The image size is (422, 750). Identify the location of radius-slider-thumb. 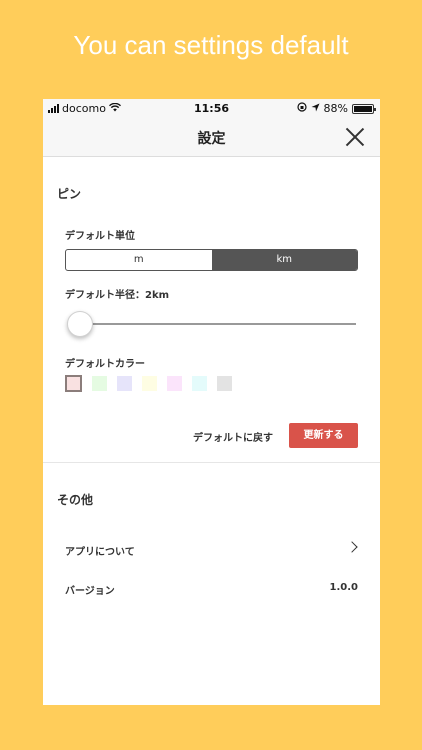
(80, 324).